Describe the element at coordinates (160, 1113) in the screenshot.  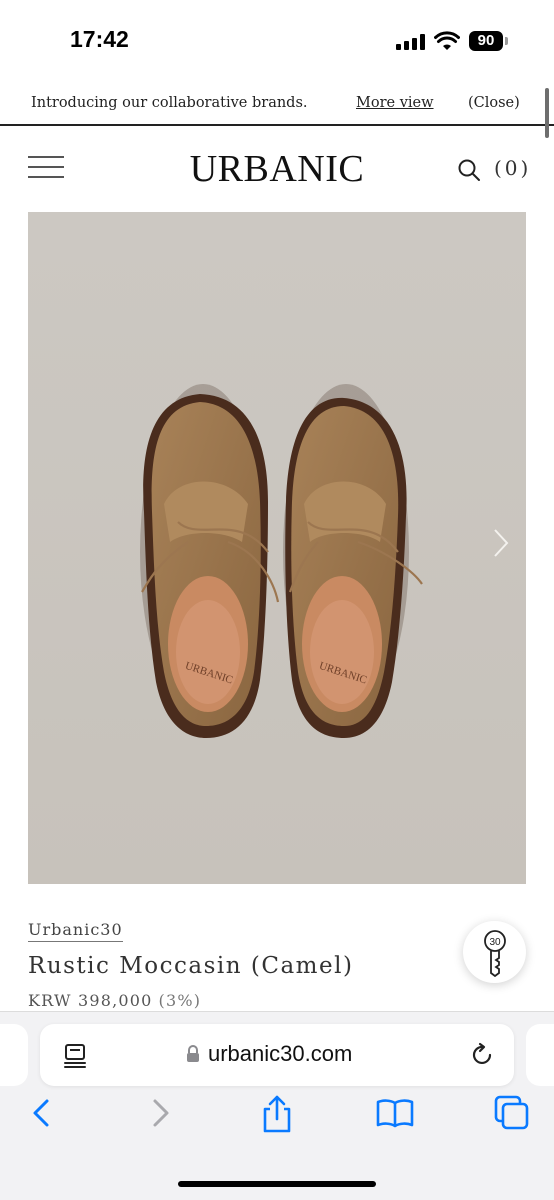
I see `forward-icon` at that location.